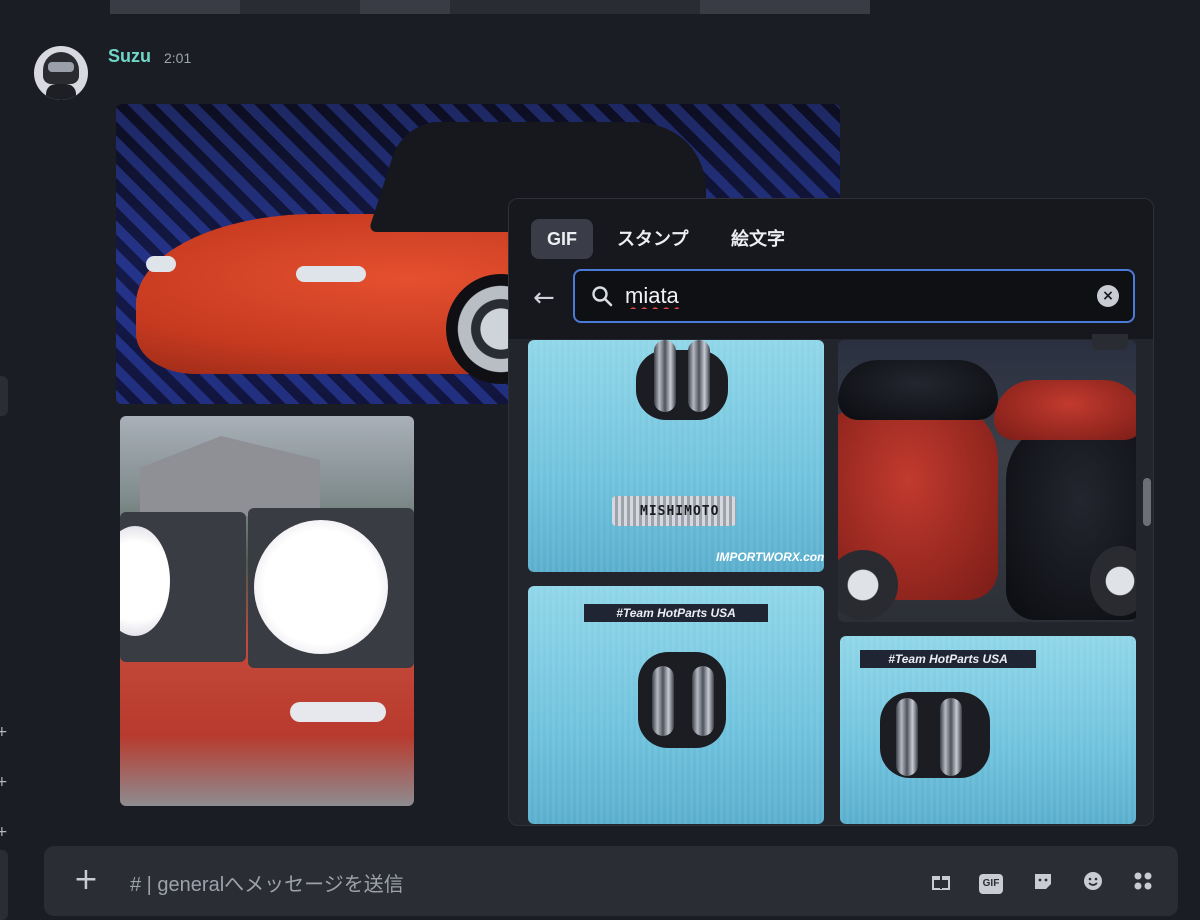 The height and width of the screenshot is (920, 1200). Describe the element at coordinates (1043, 881) in the screenshot. I see `sticker-icon` at that location.